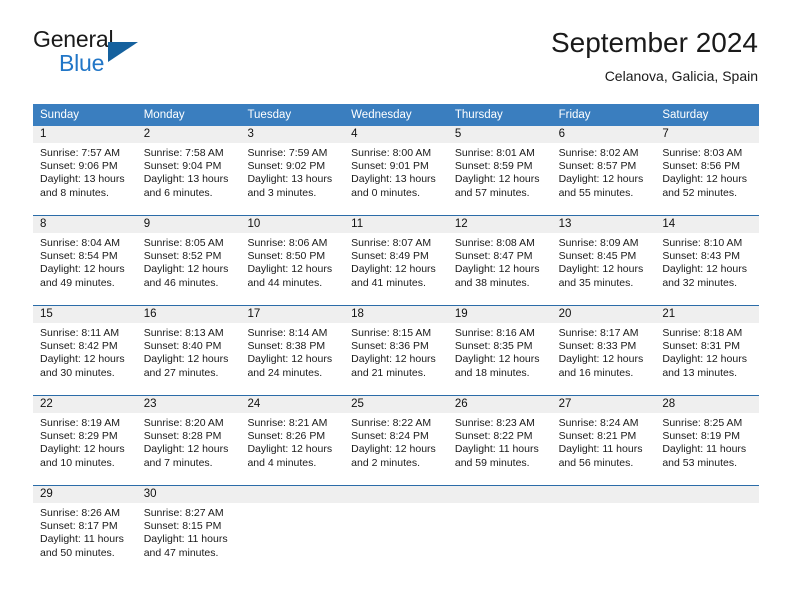 The height and width of the screenshot is (612, 792). What do you see at coordinates (79, 256) in the screenshot?
I see `sunset-text: Sunset: 8:54 PM` at bounding box center [79, 256].